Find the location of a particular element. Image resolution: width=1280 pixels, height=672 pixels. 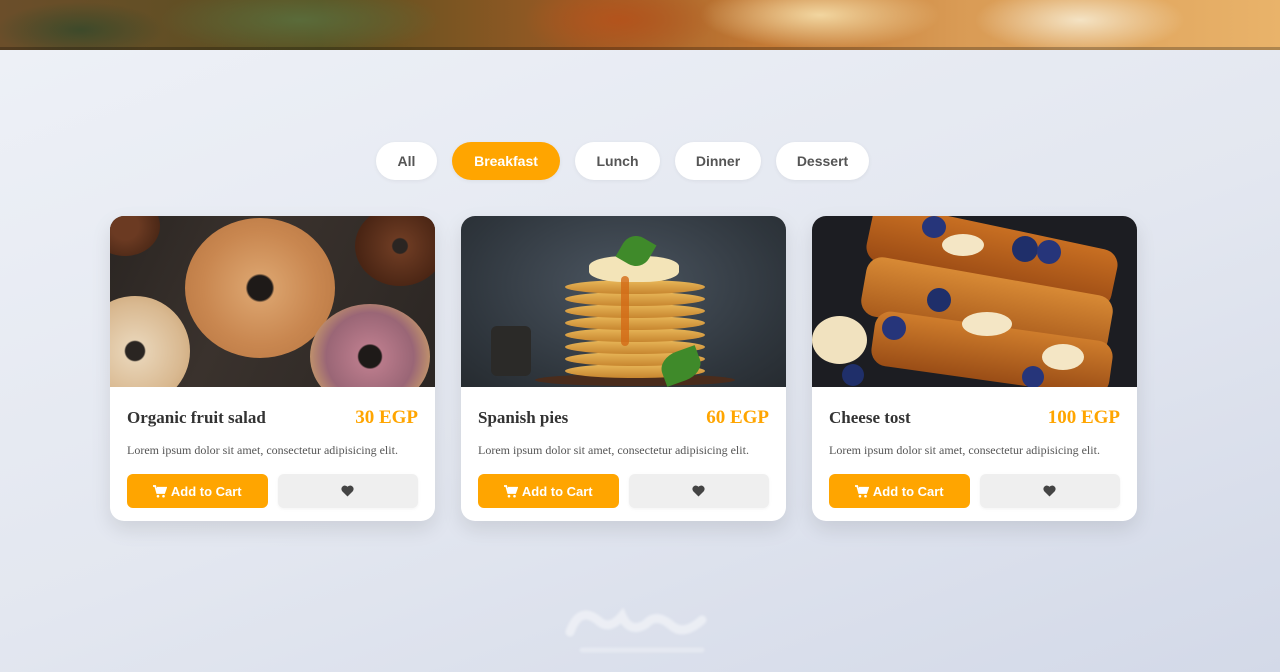

card-price: 100 EGP is located at coordinates (1083, 417).